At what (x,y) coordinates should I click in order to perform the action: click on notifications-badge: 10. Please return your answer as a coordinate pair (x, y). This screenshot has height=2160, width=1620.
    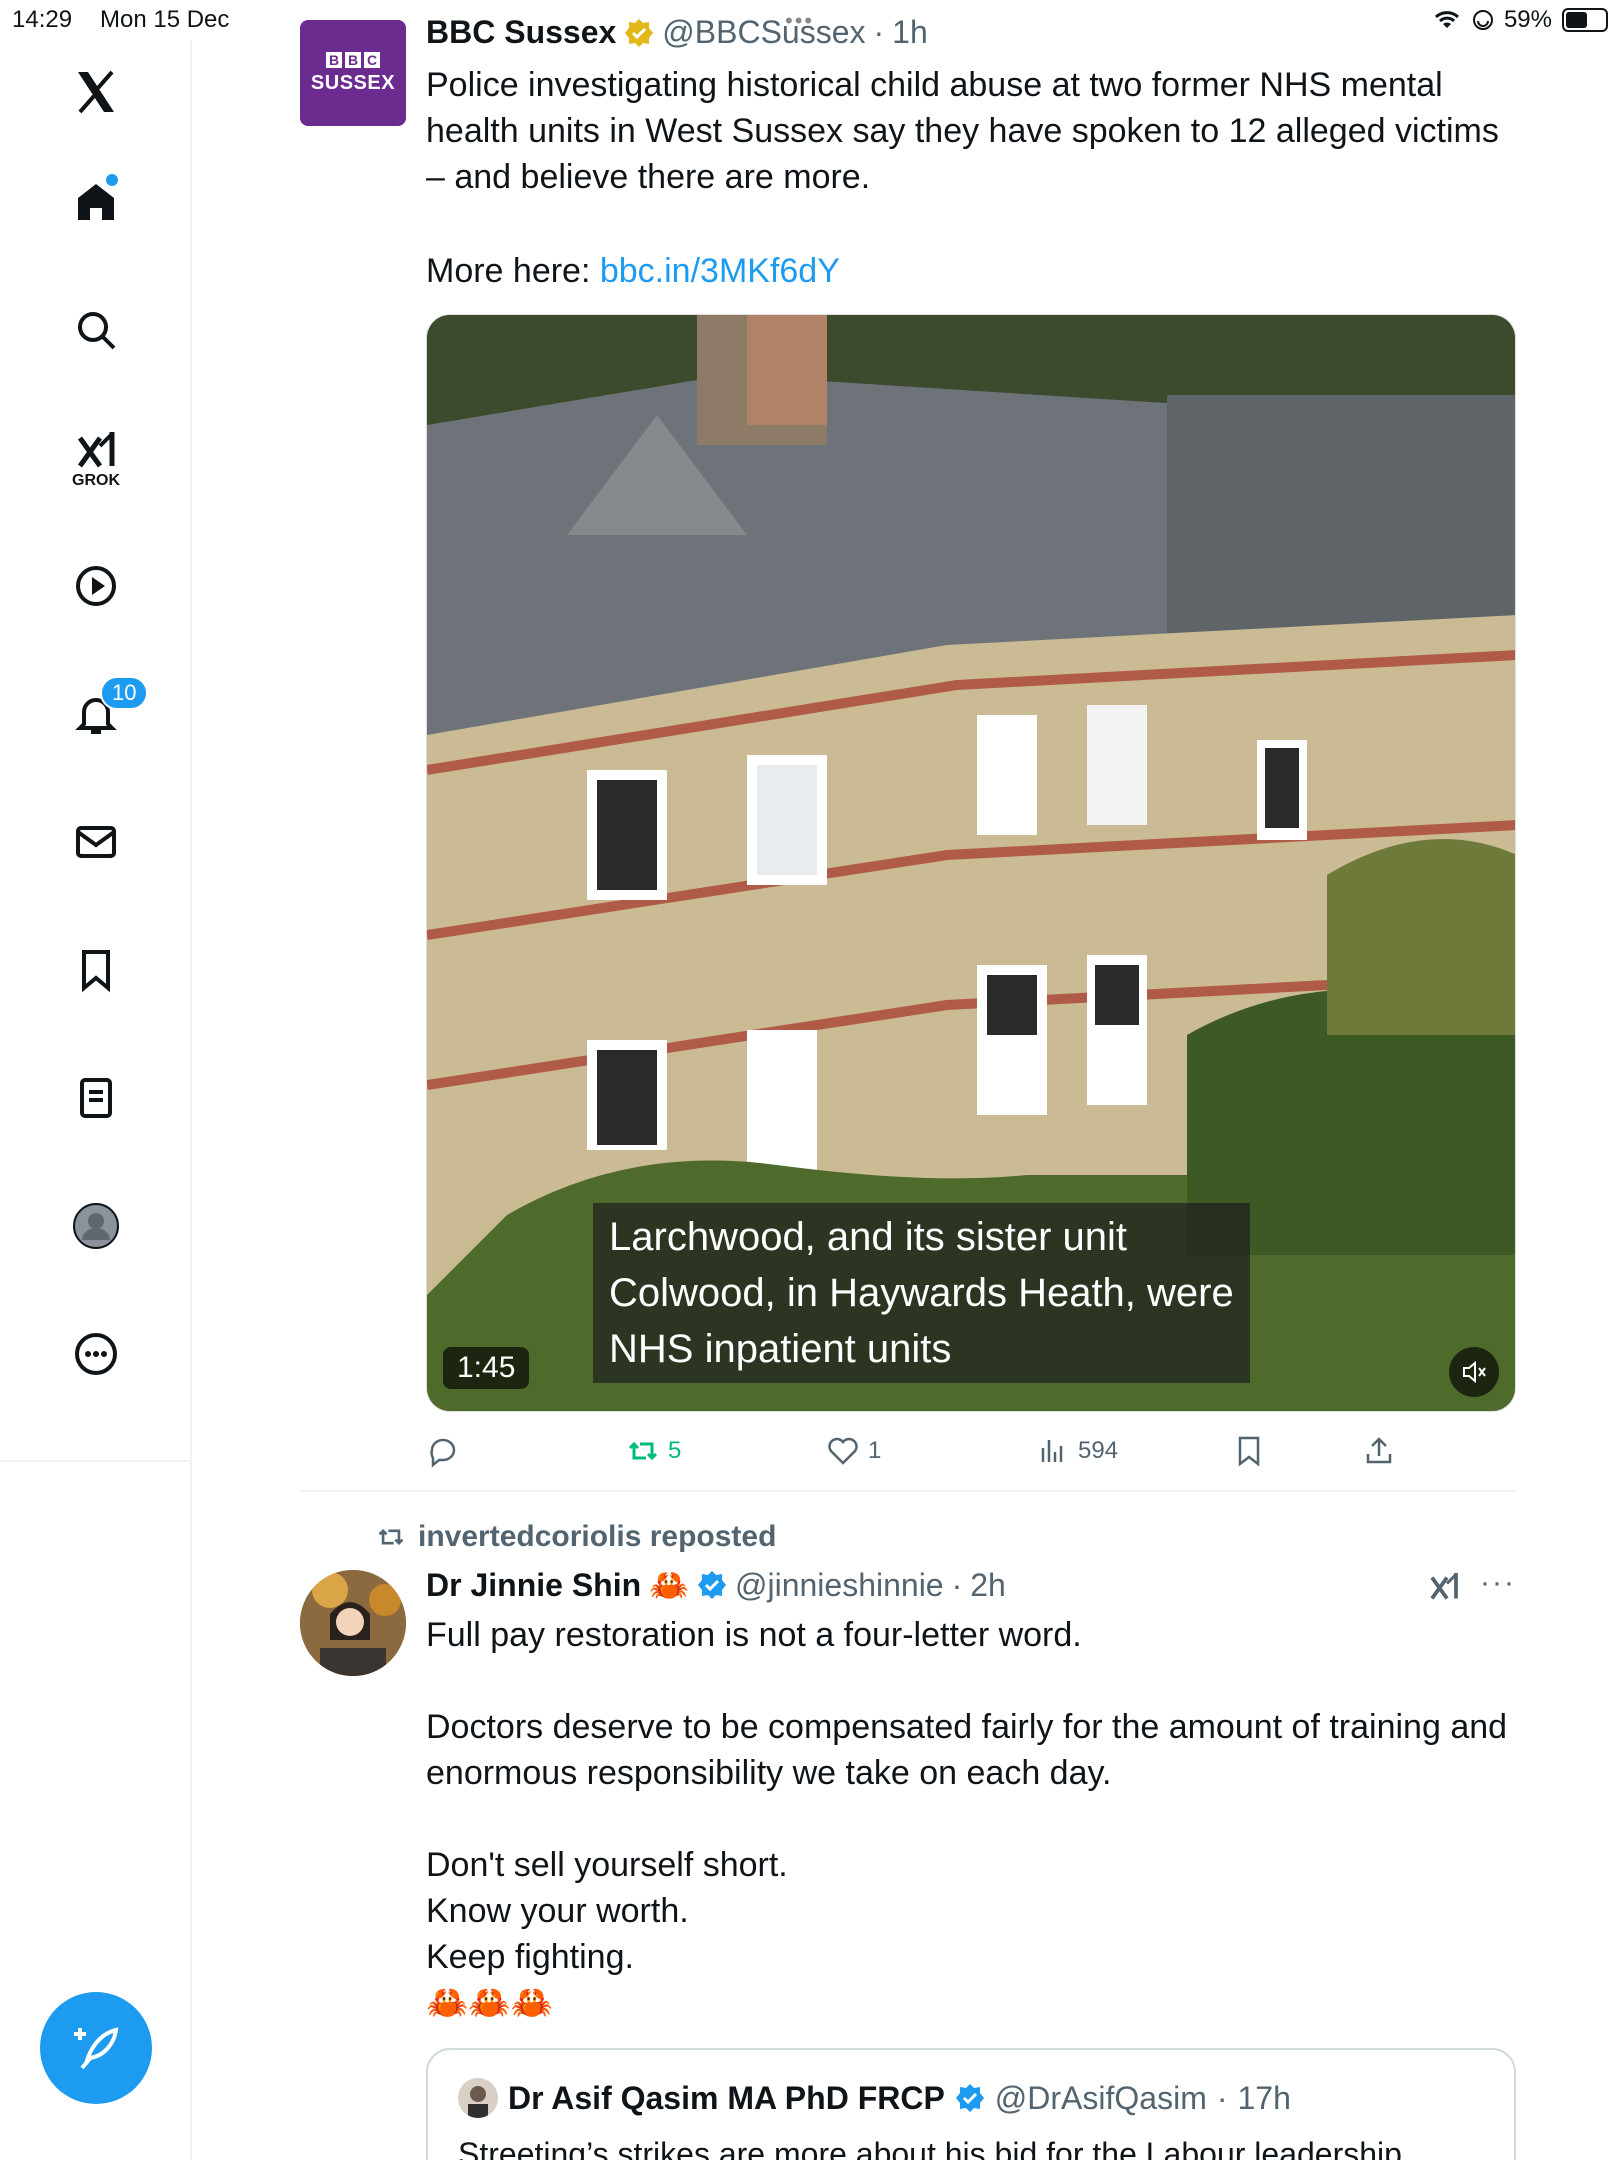
    Looking at the image, I should click on (124, 693).